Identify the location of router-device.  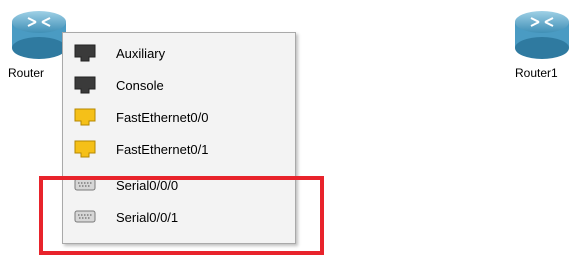
(39, 32).